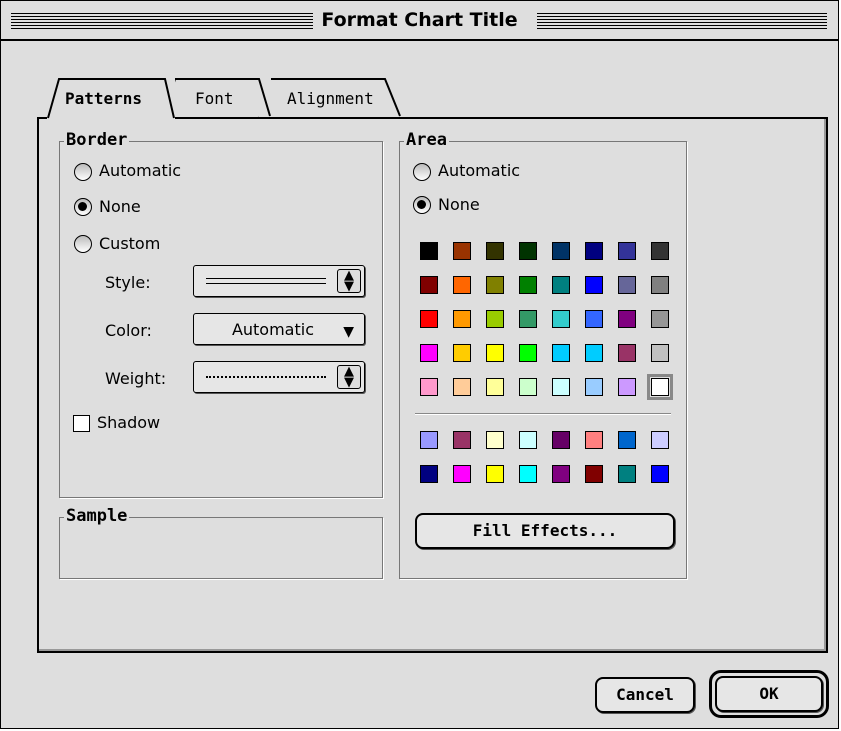 The width and height of the screenshot is (841, 731). What do you see at coordinates (543, 414) in the screenshot?
I see `palette-separator` at bounding box center [543, 414].